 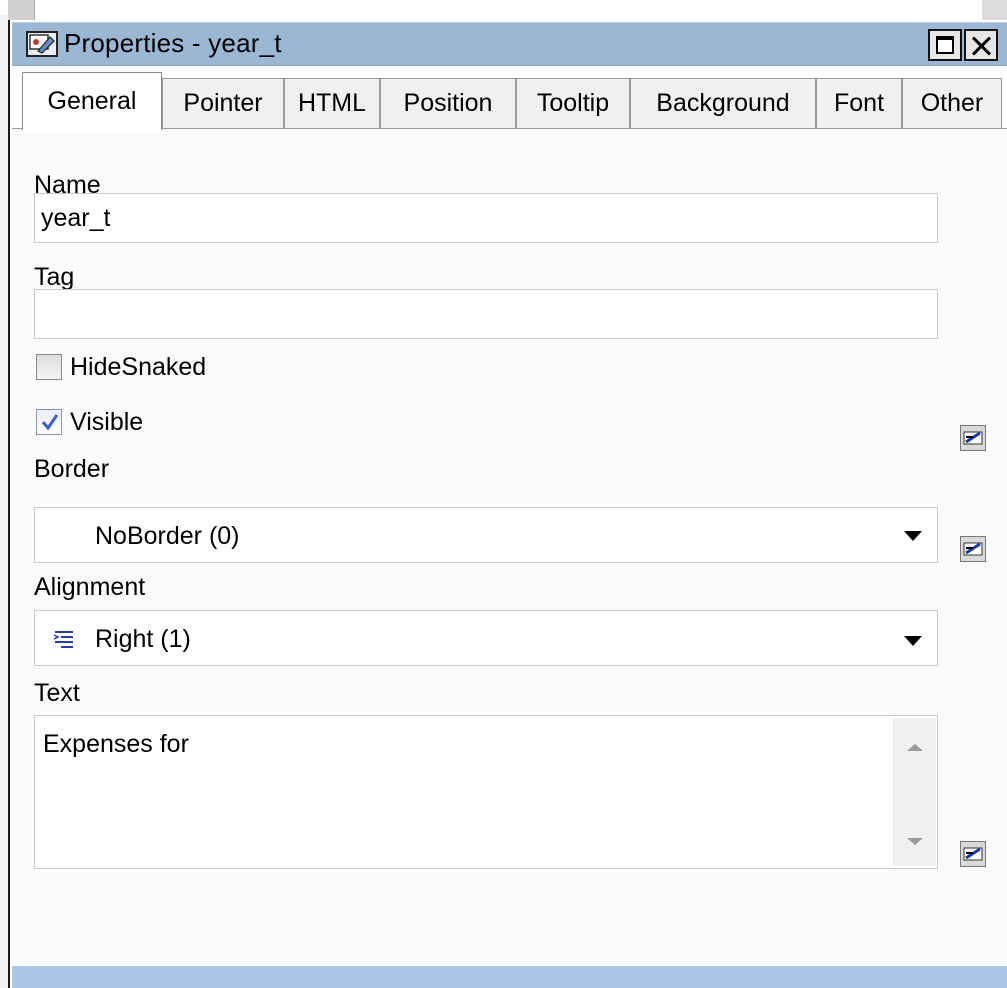 I want to click on tab-background: Background, so click(x=723, y=103).